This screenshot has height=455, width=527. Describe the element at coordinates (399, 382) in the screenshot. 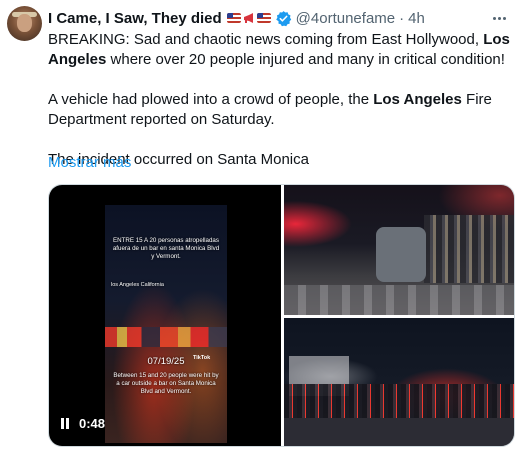

I see `photo-scene-emergency` at that location.